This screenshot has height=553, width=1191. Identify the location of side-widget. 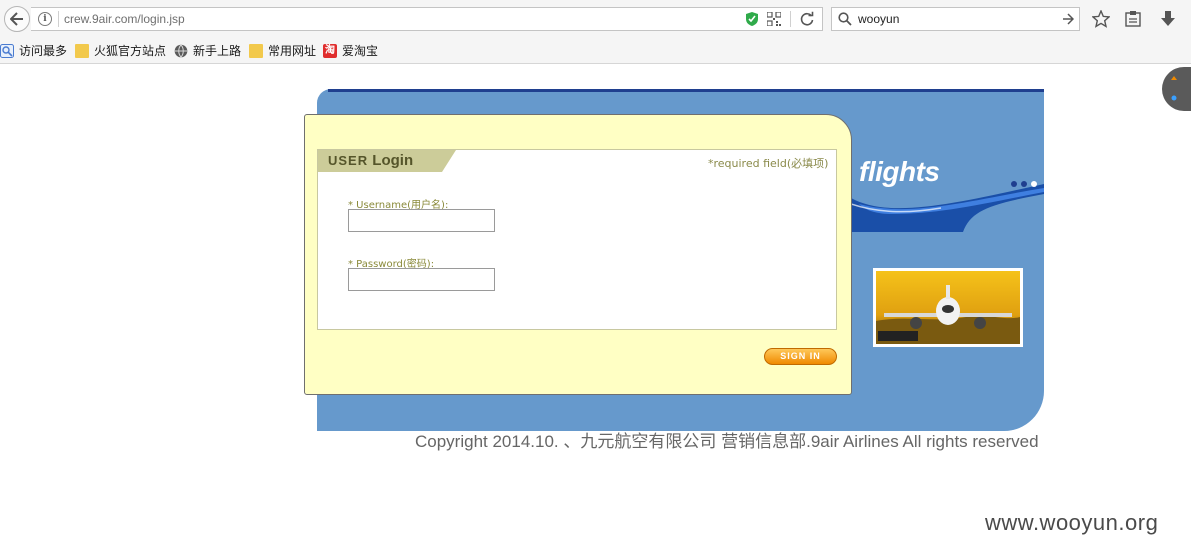
(1176, 89).